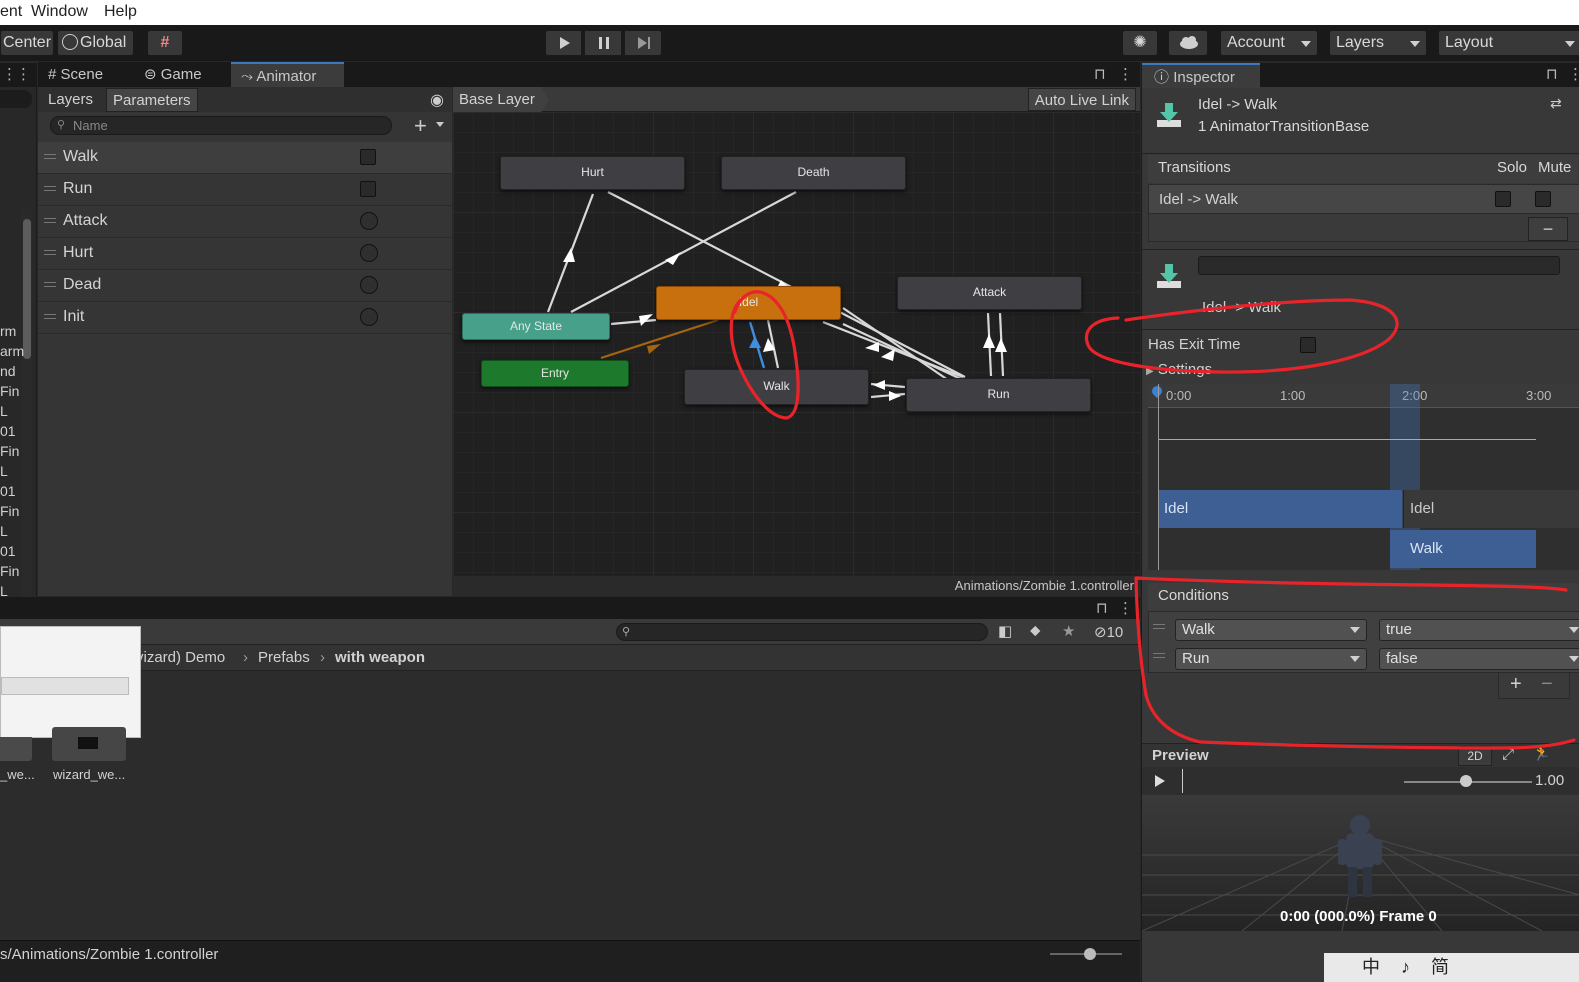 The width and height of the screenshot is (1579, 982). What do you see at coordinates (1035, 630) in the screenshot?
I see `label-tag-icon: ⬥` at bounding box center [1035, 630].